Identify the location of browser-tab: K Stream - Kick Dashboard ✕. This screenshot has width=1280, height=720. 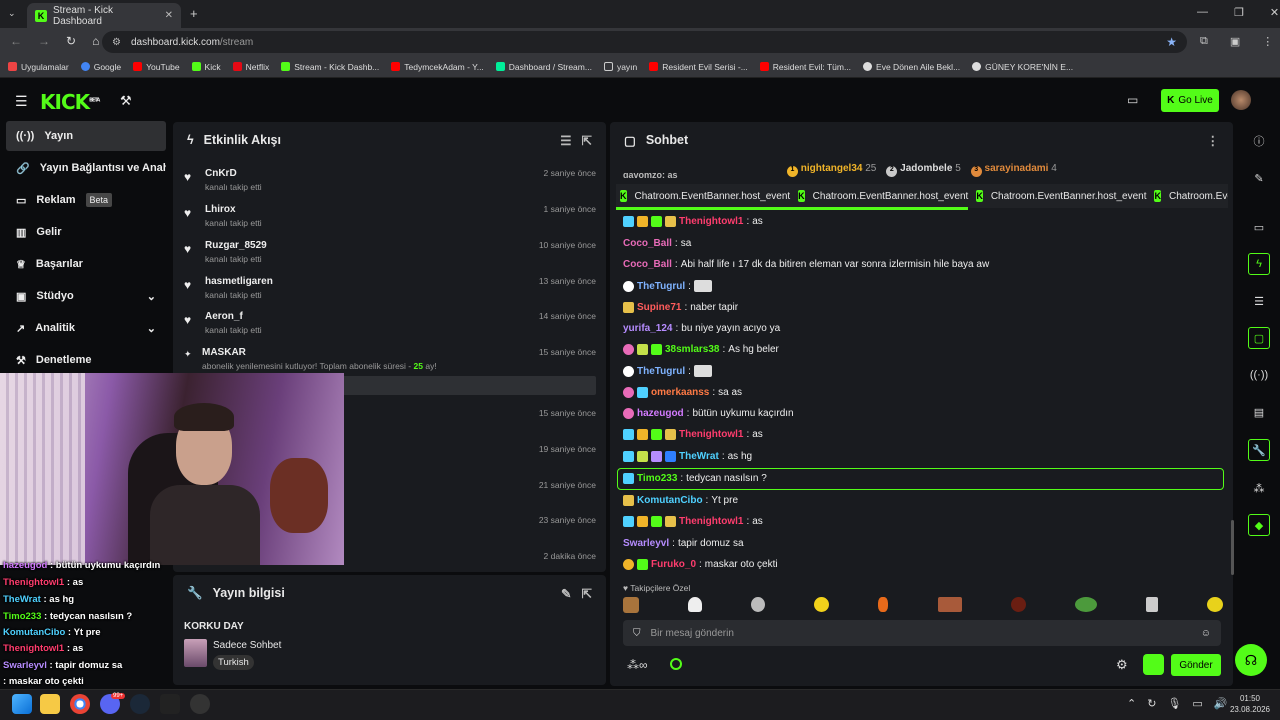
(104, 15).